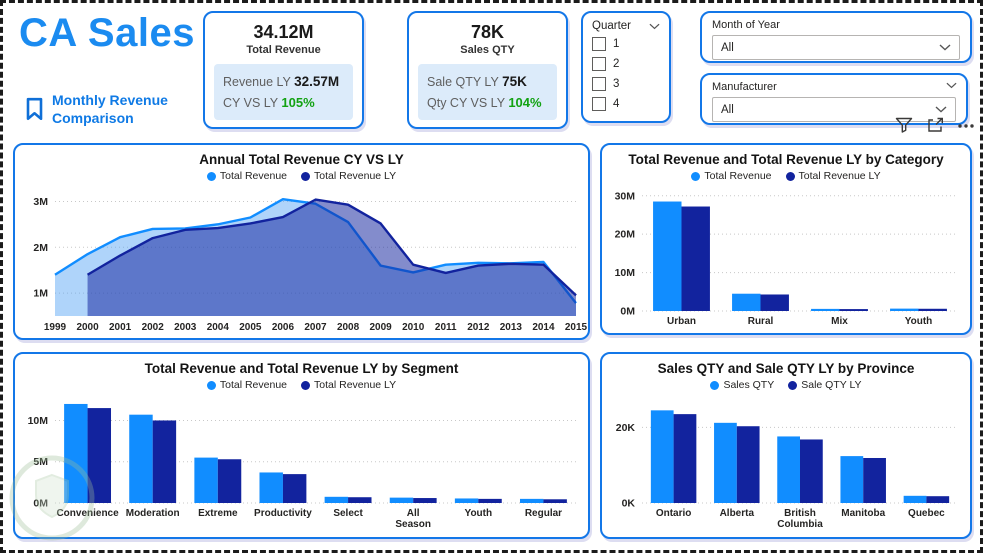 This screenshot has width=983, height=553. Describe the element at coordinates (218, 513) in the screenshot. I see `svg-text: Extreme` at that location.